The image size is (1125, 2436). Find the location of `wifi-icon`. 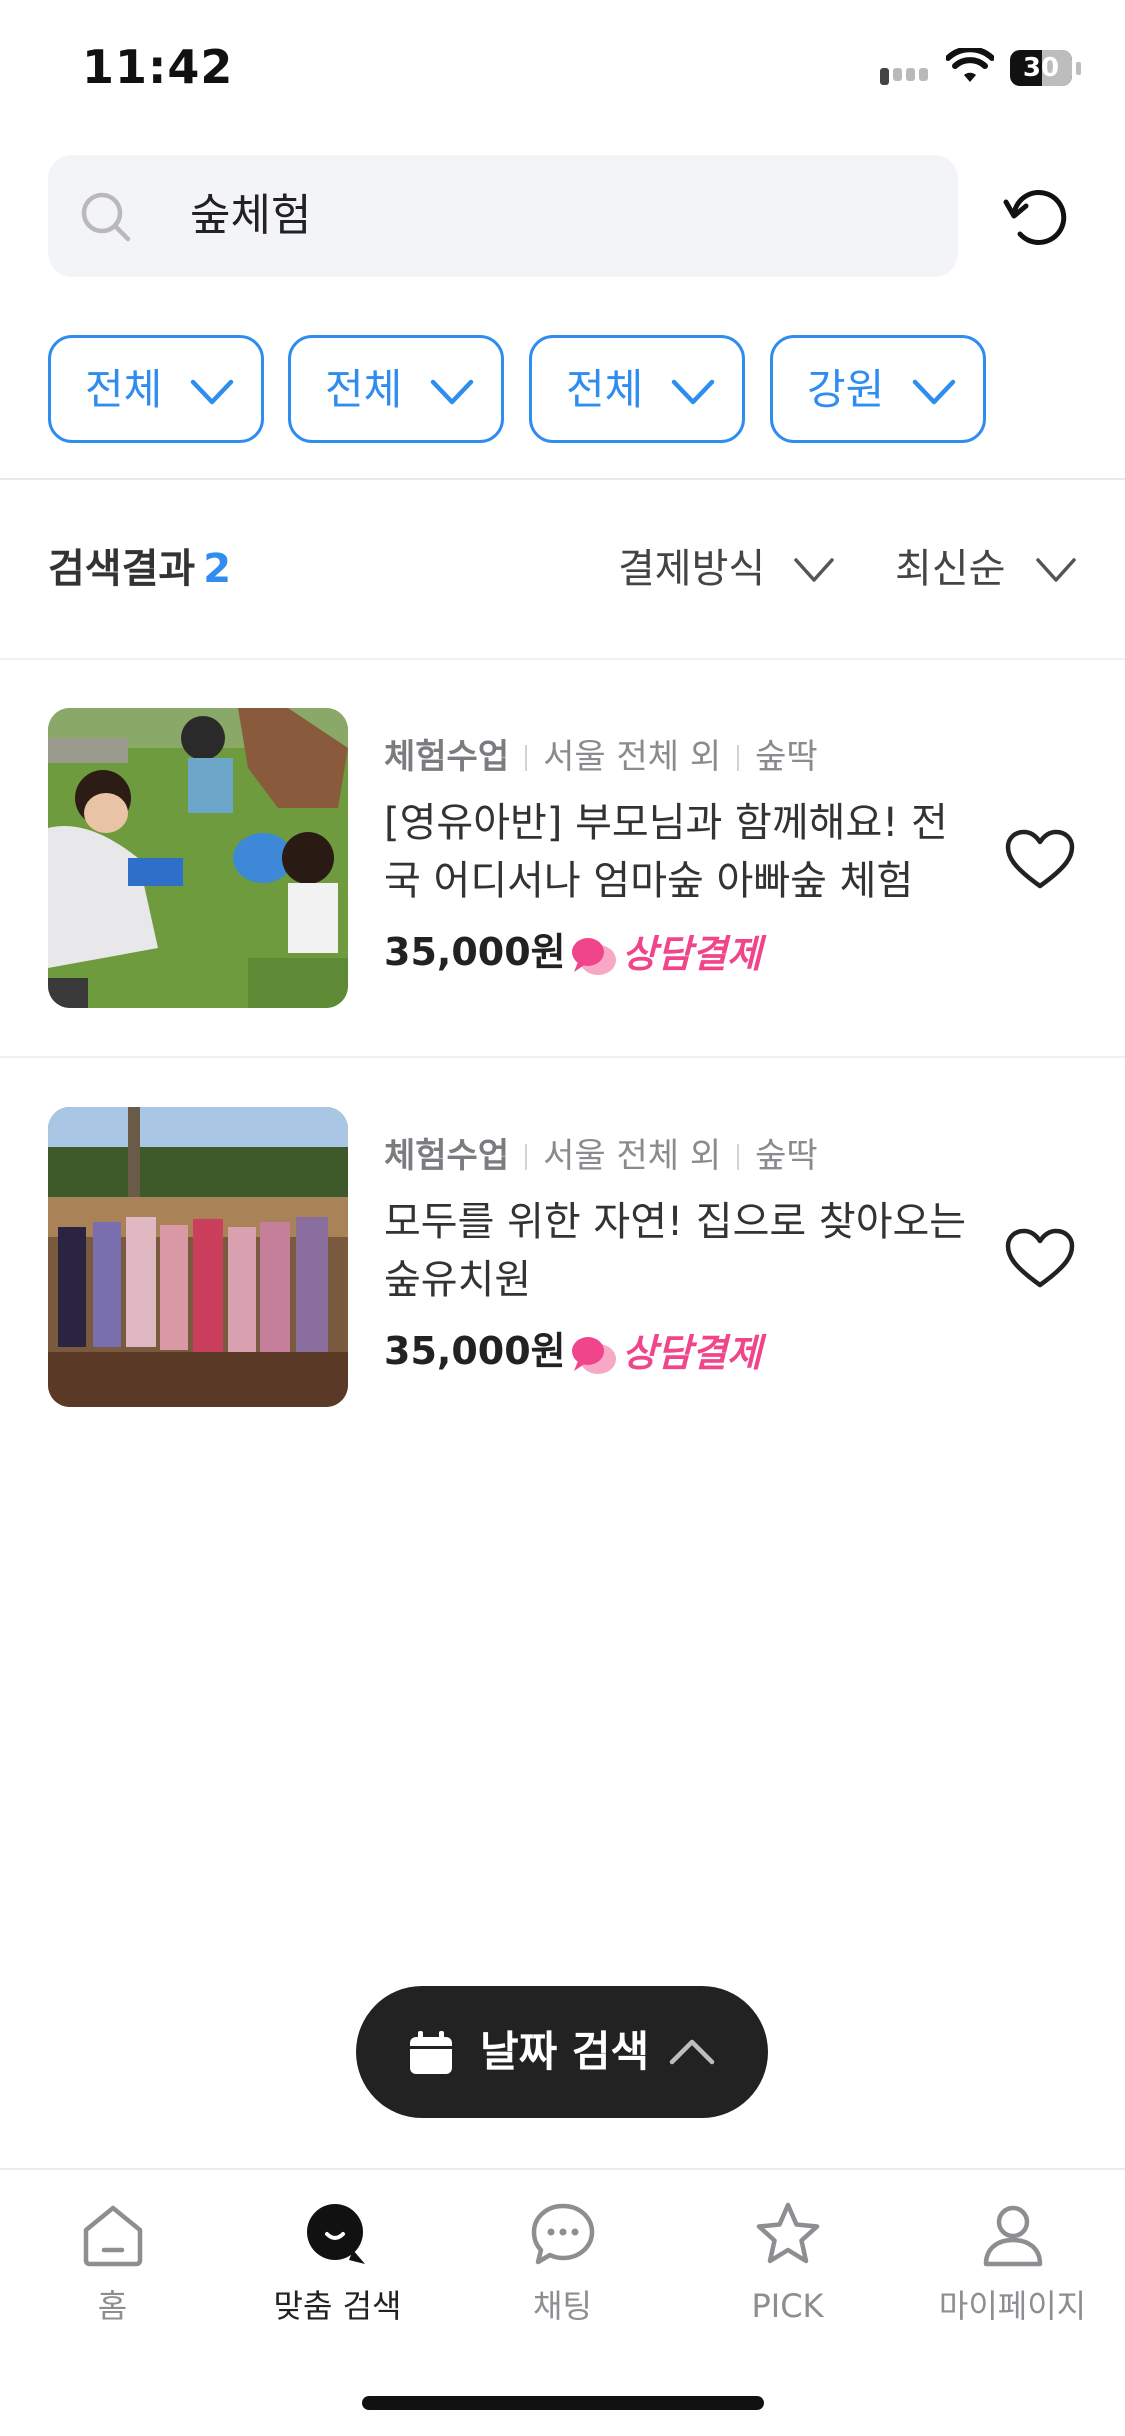

wifi-icon is located at coordinates (970, 65).